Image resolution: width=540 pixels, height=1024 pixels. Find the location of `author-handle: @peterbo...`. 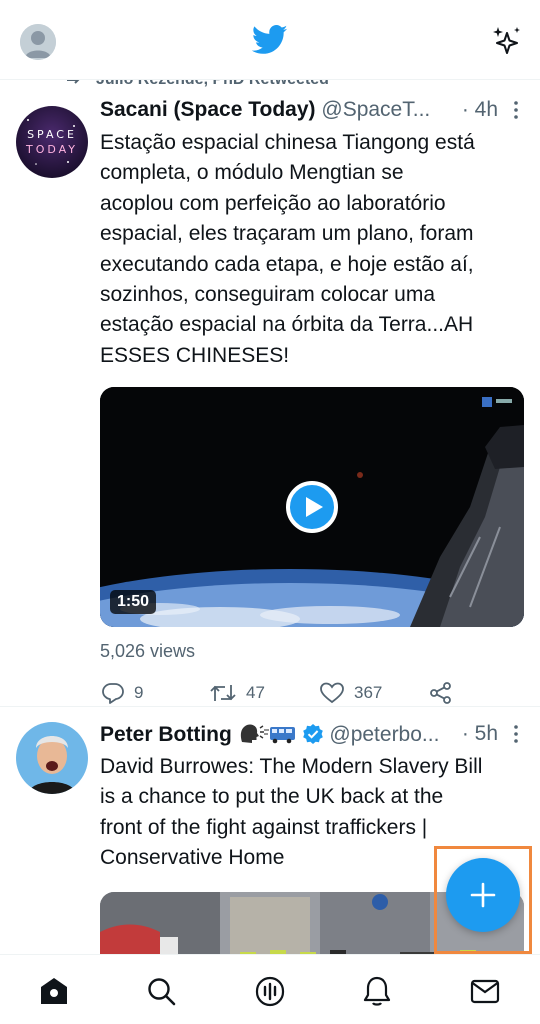

author-handle: @peterbo... is located at coordinates (384, 734).